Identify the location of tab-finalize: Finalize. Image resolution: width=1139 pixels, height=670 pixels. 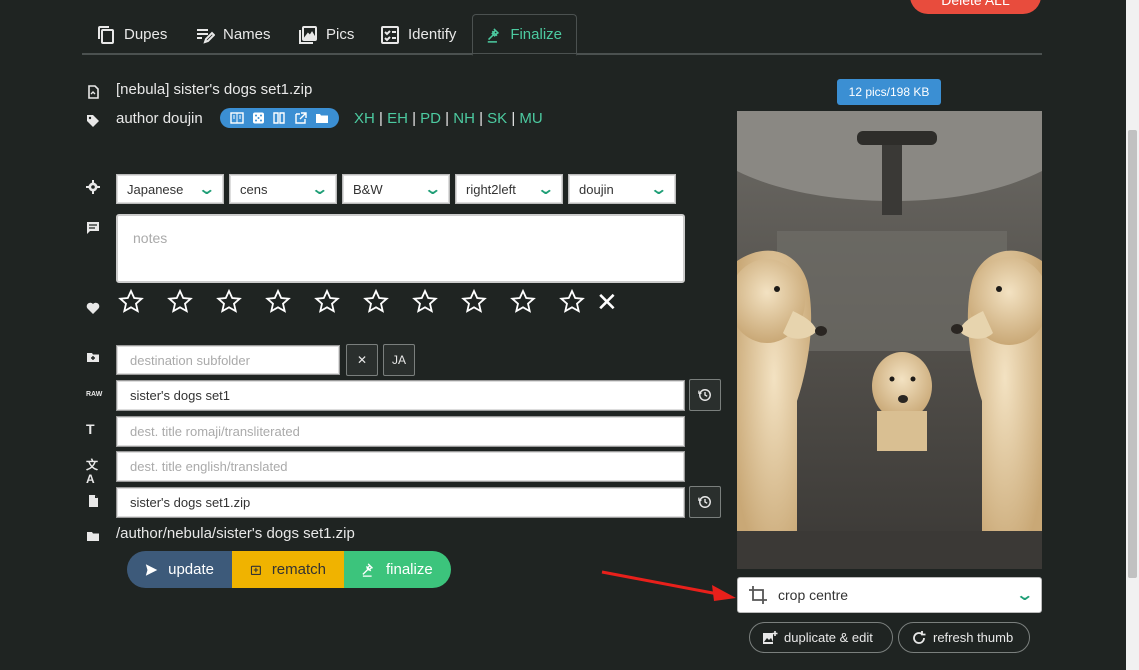
(524, 35).